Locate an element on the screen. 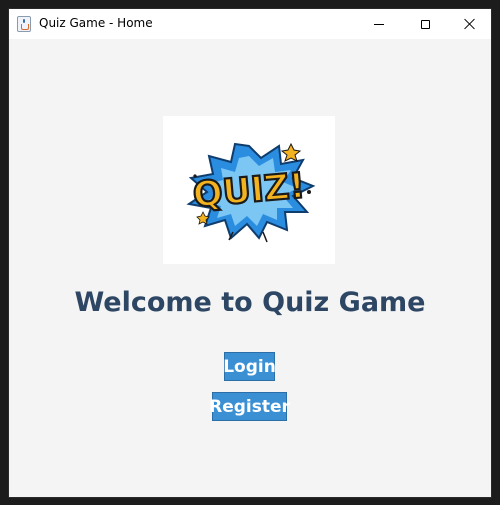  login-button: Login is located at coordinates (249, 366).